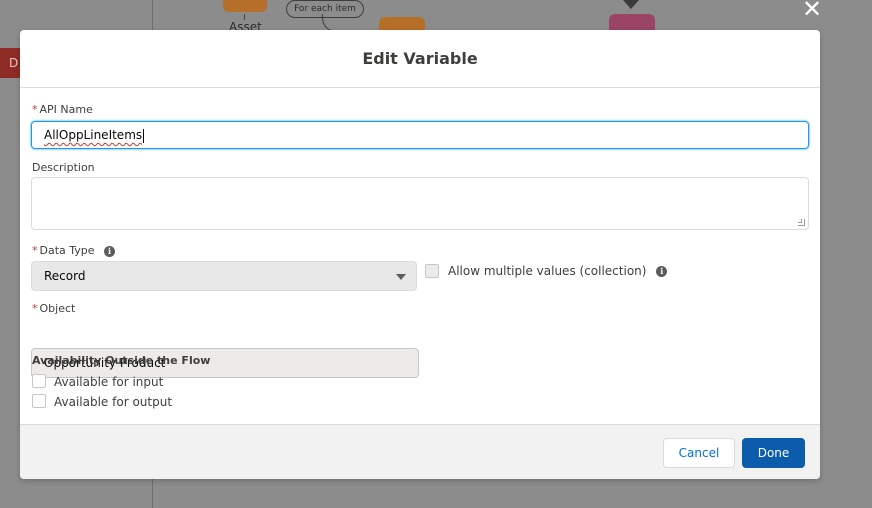 The width and height of the screenshot is (872, 508). Describe the element at coordinates (121, 360) in the screenshot. I see `availability-heading: Availability Outside the Flow` at that location.